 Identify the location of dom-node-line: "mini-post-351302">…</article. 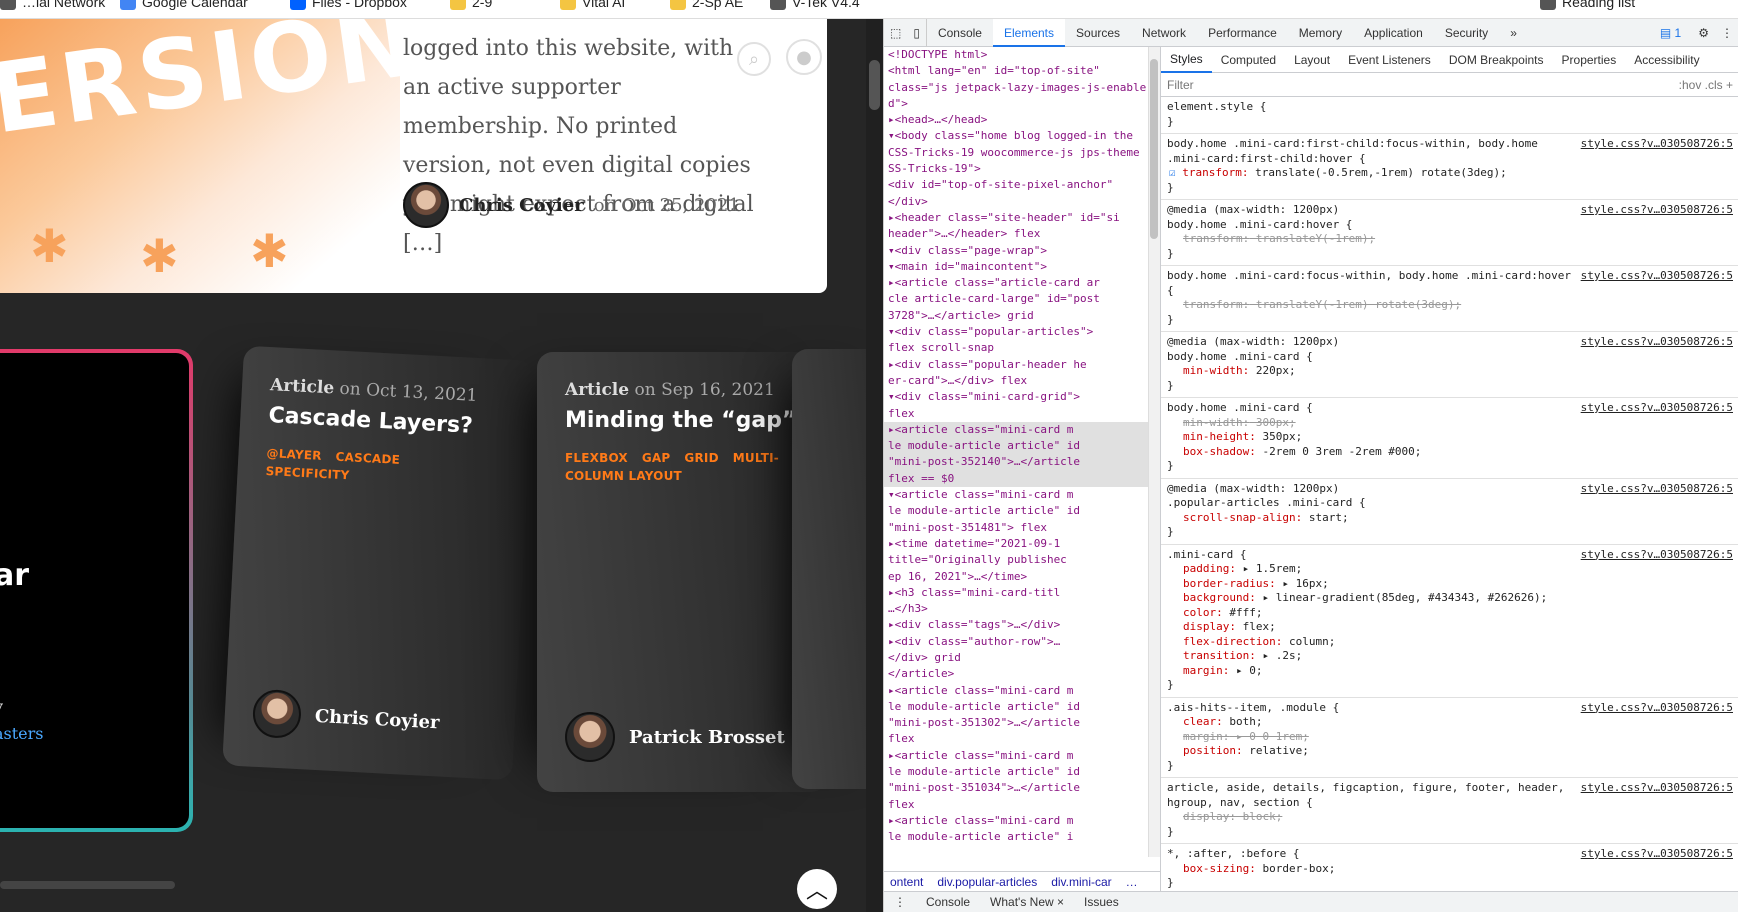
(1016, 723).